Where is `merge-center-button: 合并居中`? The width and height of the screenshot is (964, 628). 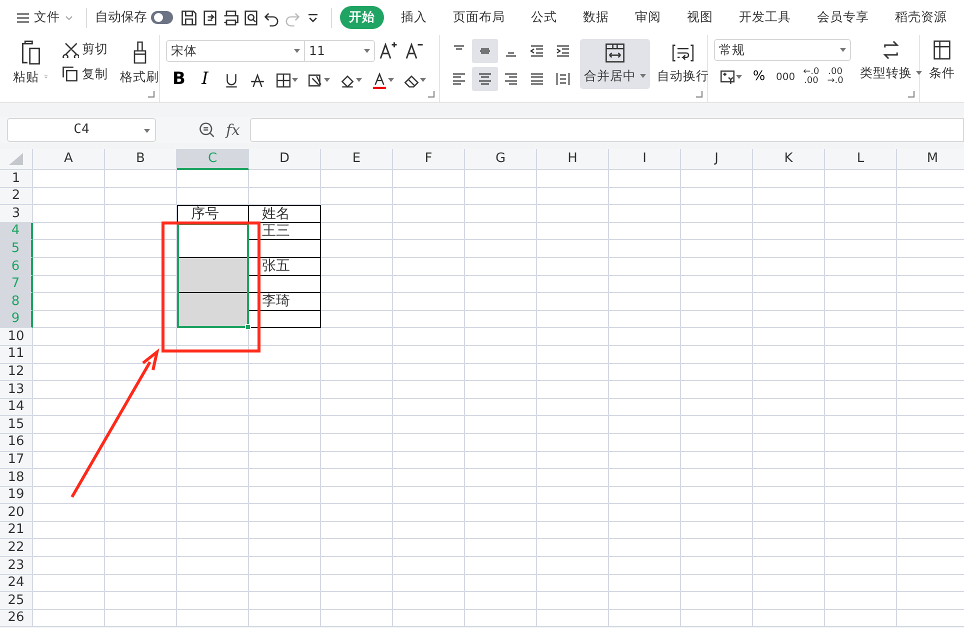 merge-center-button: 合并居中 is located at coordinates (615, 64).